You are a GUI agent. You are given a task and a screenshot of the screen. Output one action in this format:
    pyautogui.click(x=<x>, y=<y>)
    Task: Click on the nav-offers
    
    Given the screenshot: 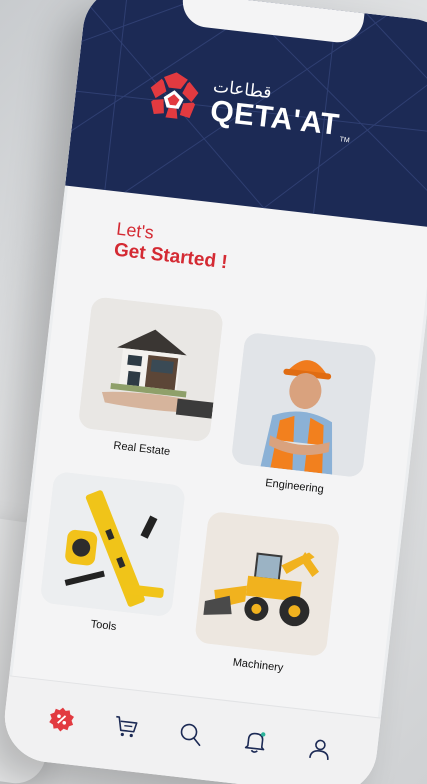 What is the action you would take?
    pyautogui.click(x=61, y=718)
    